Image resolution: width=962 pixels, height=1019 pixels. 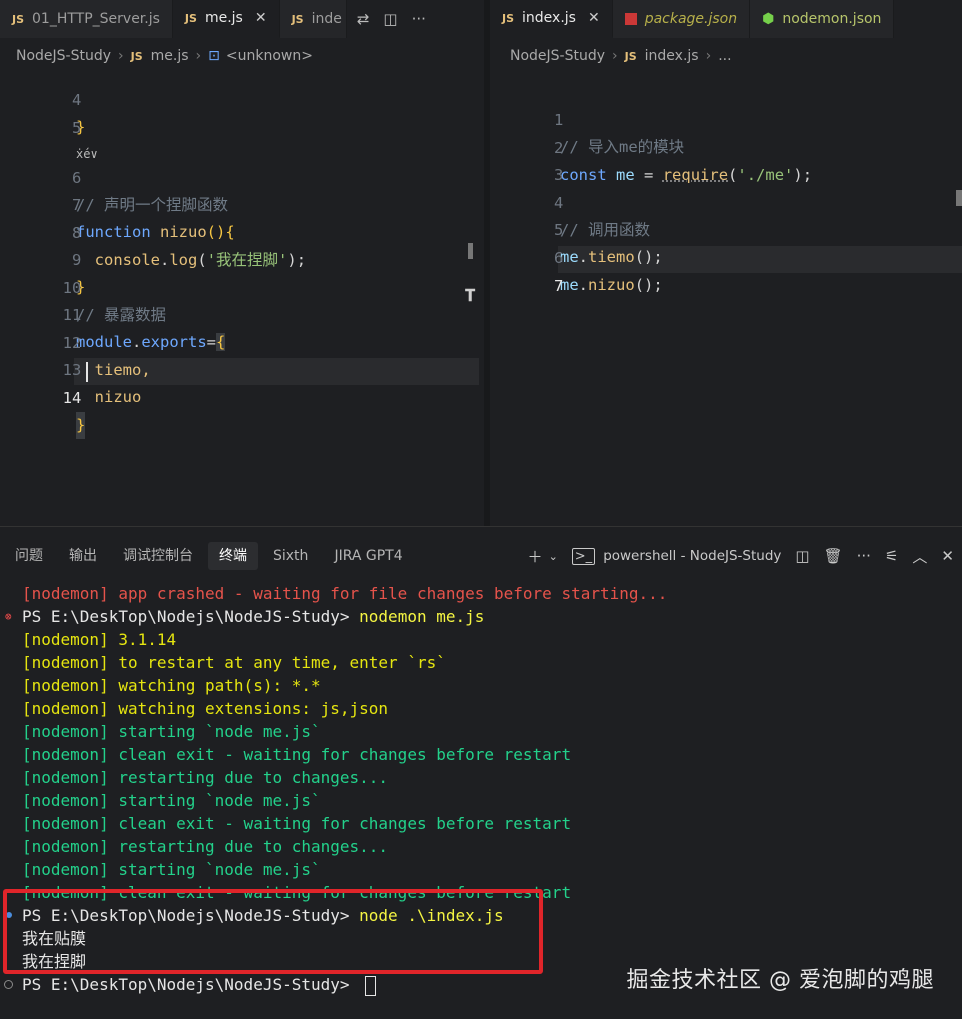 I want to click on code-text: me.tiemo();, so click(x=611, y=257).